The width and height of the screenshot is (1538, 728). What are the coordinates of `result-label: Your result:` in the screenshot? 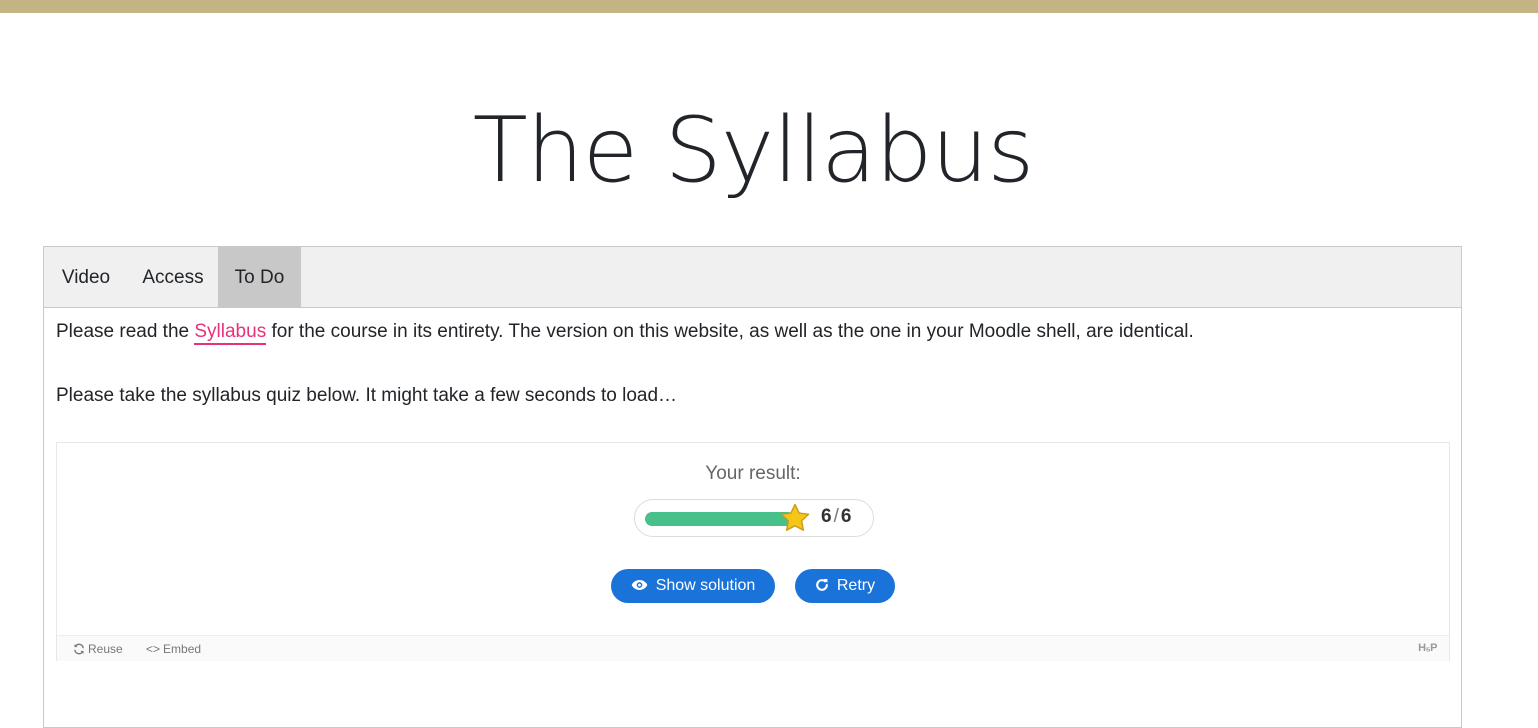 It's located at (753, 473).